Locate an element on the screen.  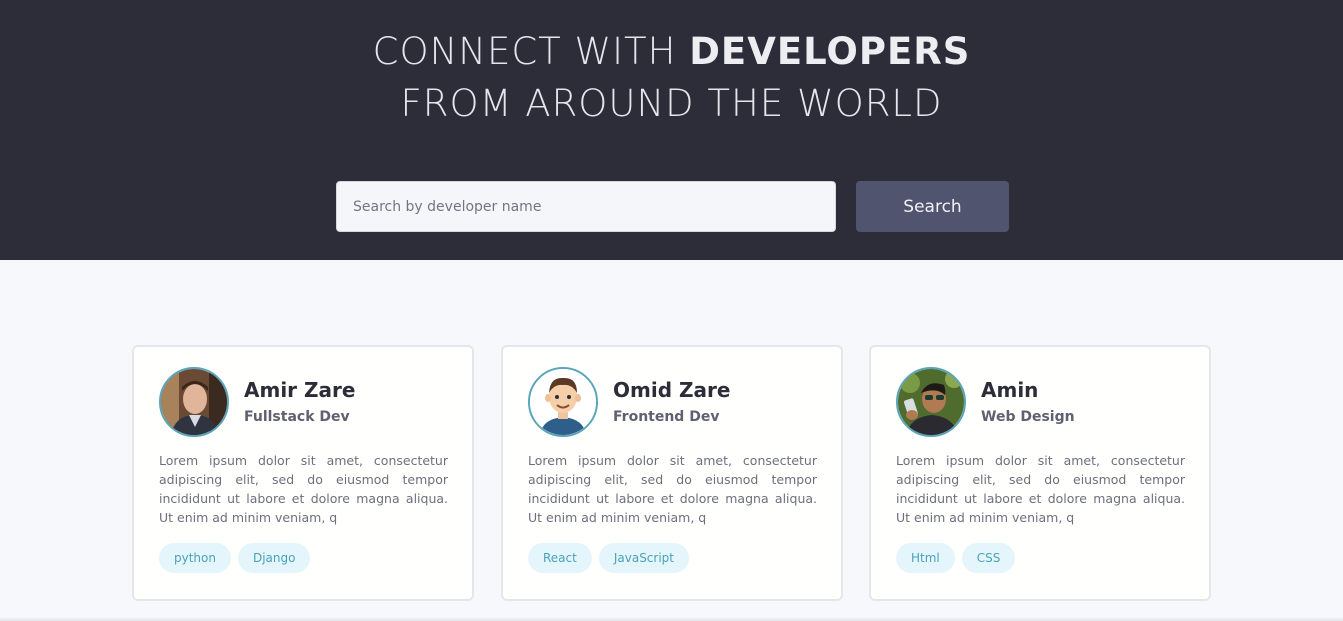
skill-tags: Html CSS is located at coordinates (956, 558).